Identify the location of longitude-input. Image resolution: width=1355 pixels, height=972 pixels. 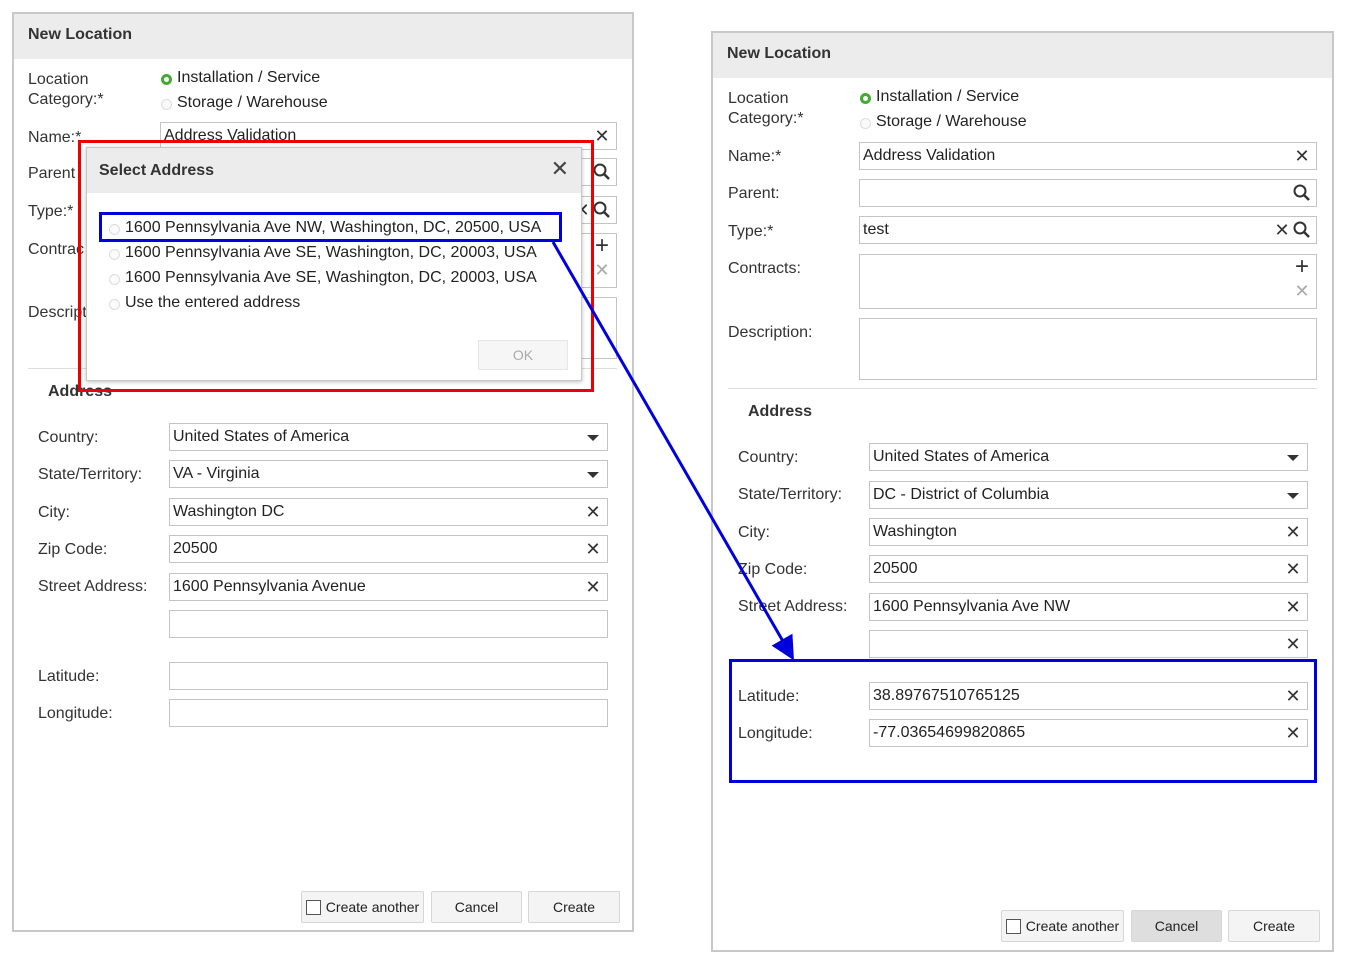
(388, 713).